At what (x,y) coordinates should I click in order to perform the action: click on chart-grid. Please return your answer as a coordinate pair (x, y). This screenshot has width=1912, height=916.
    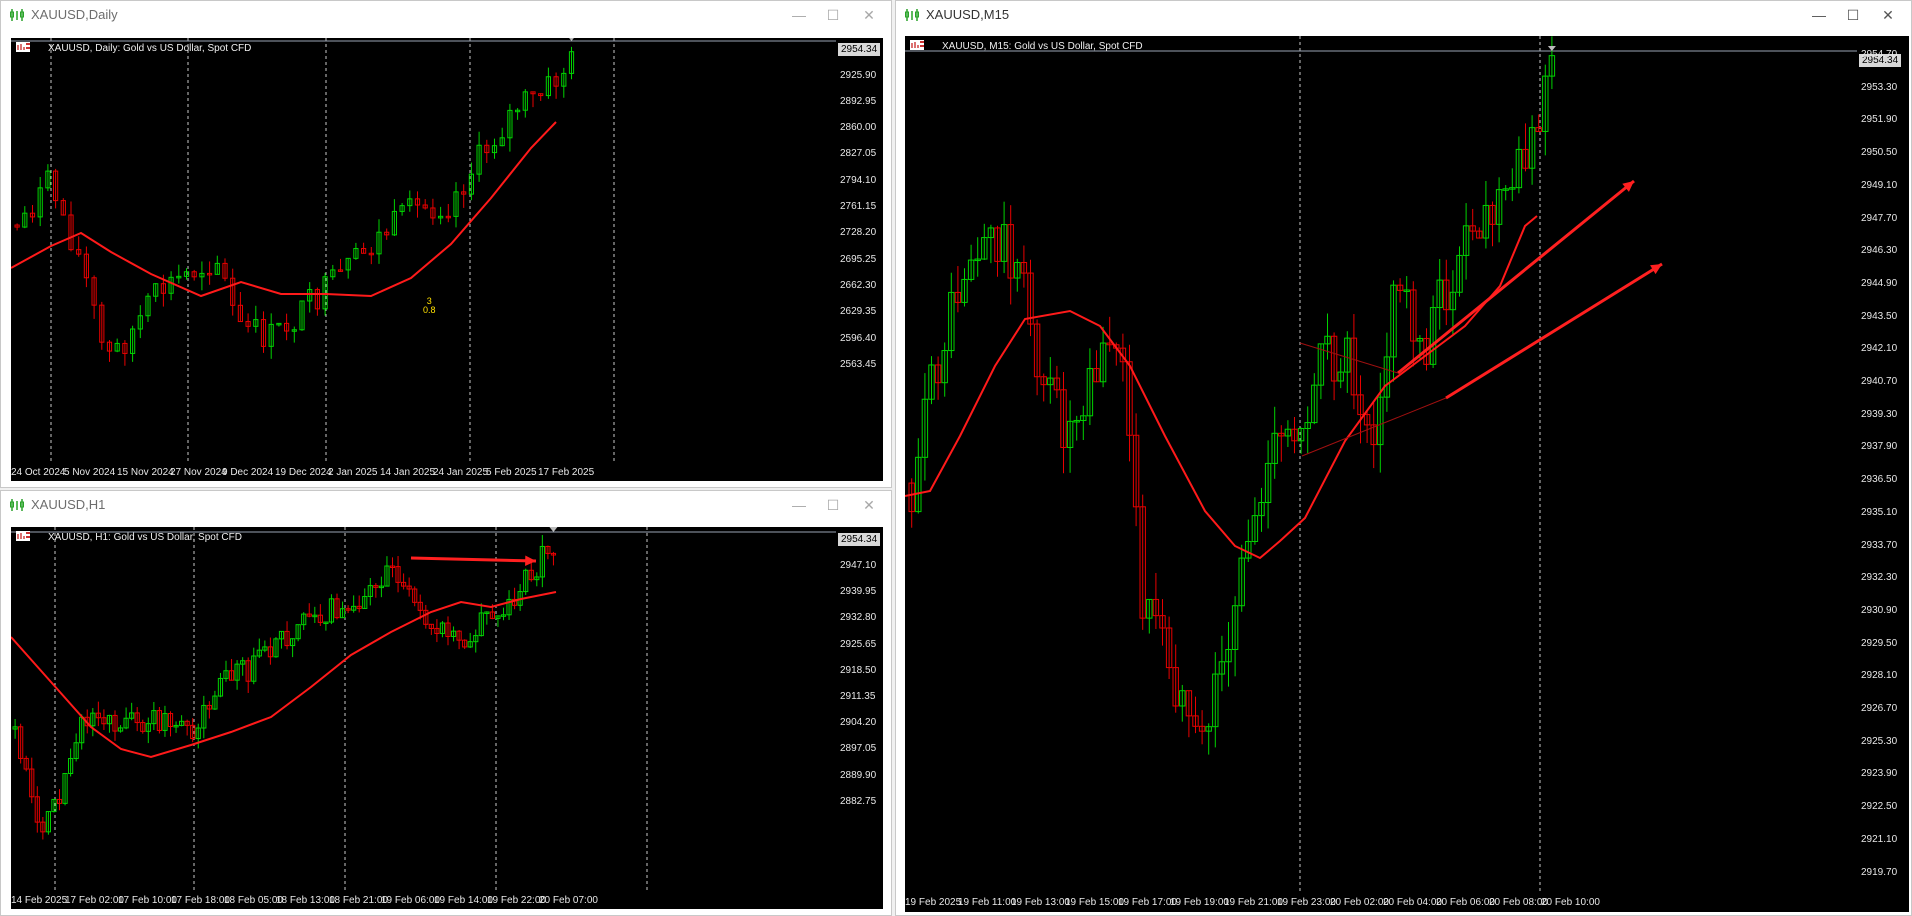
    Looking at the image, I should click on (1420, 465).